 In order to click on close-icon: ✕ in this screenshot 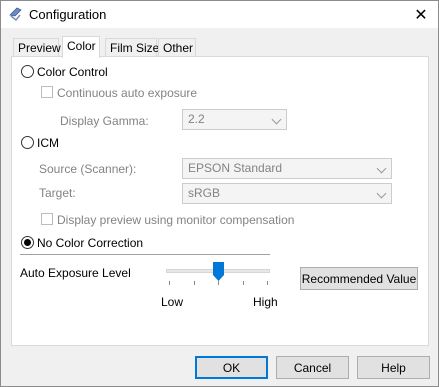, I will do `click(421, 15)`.